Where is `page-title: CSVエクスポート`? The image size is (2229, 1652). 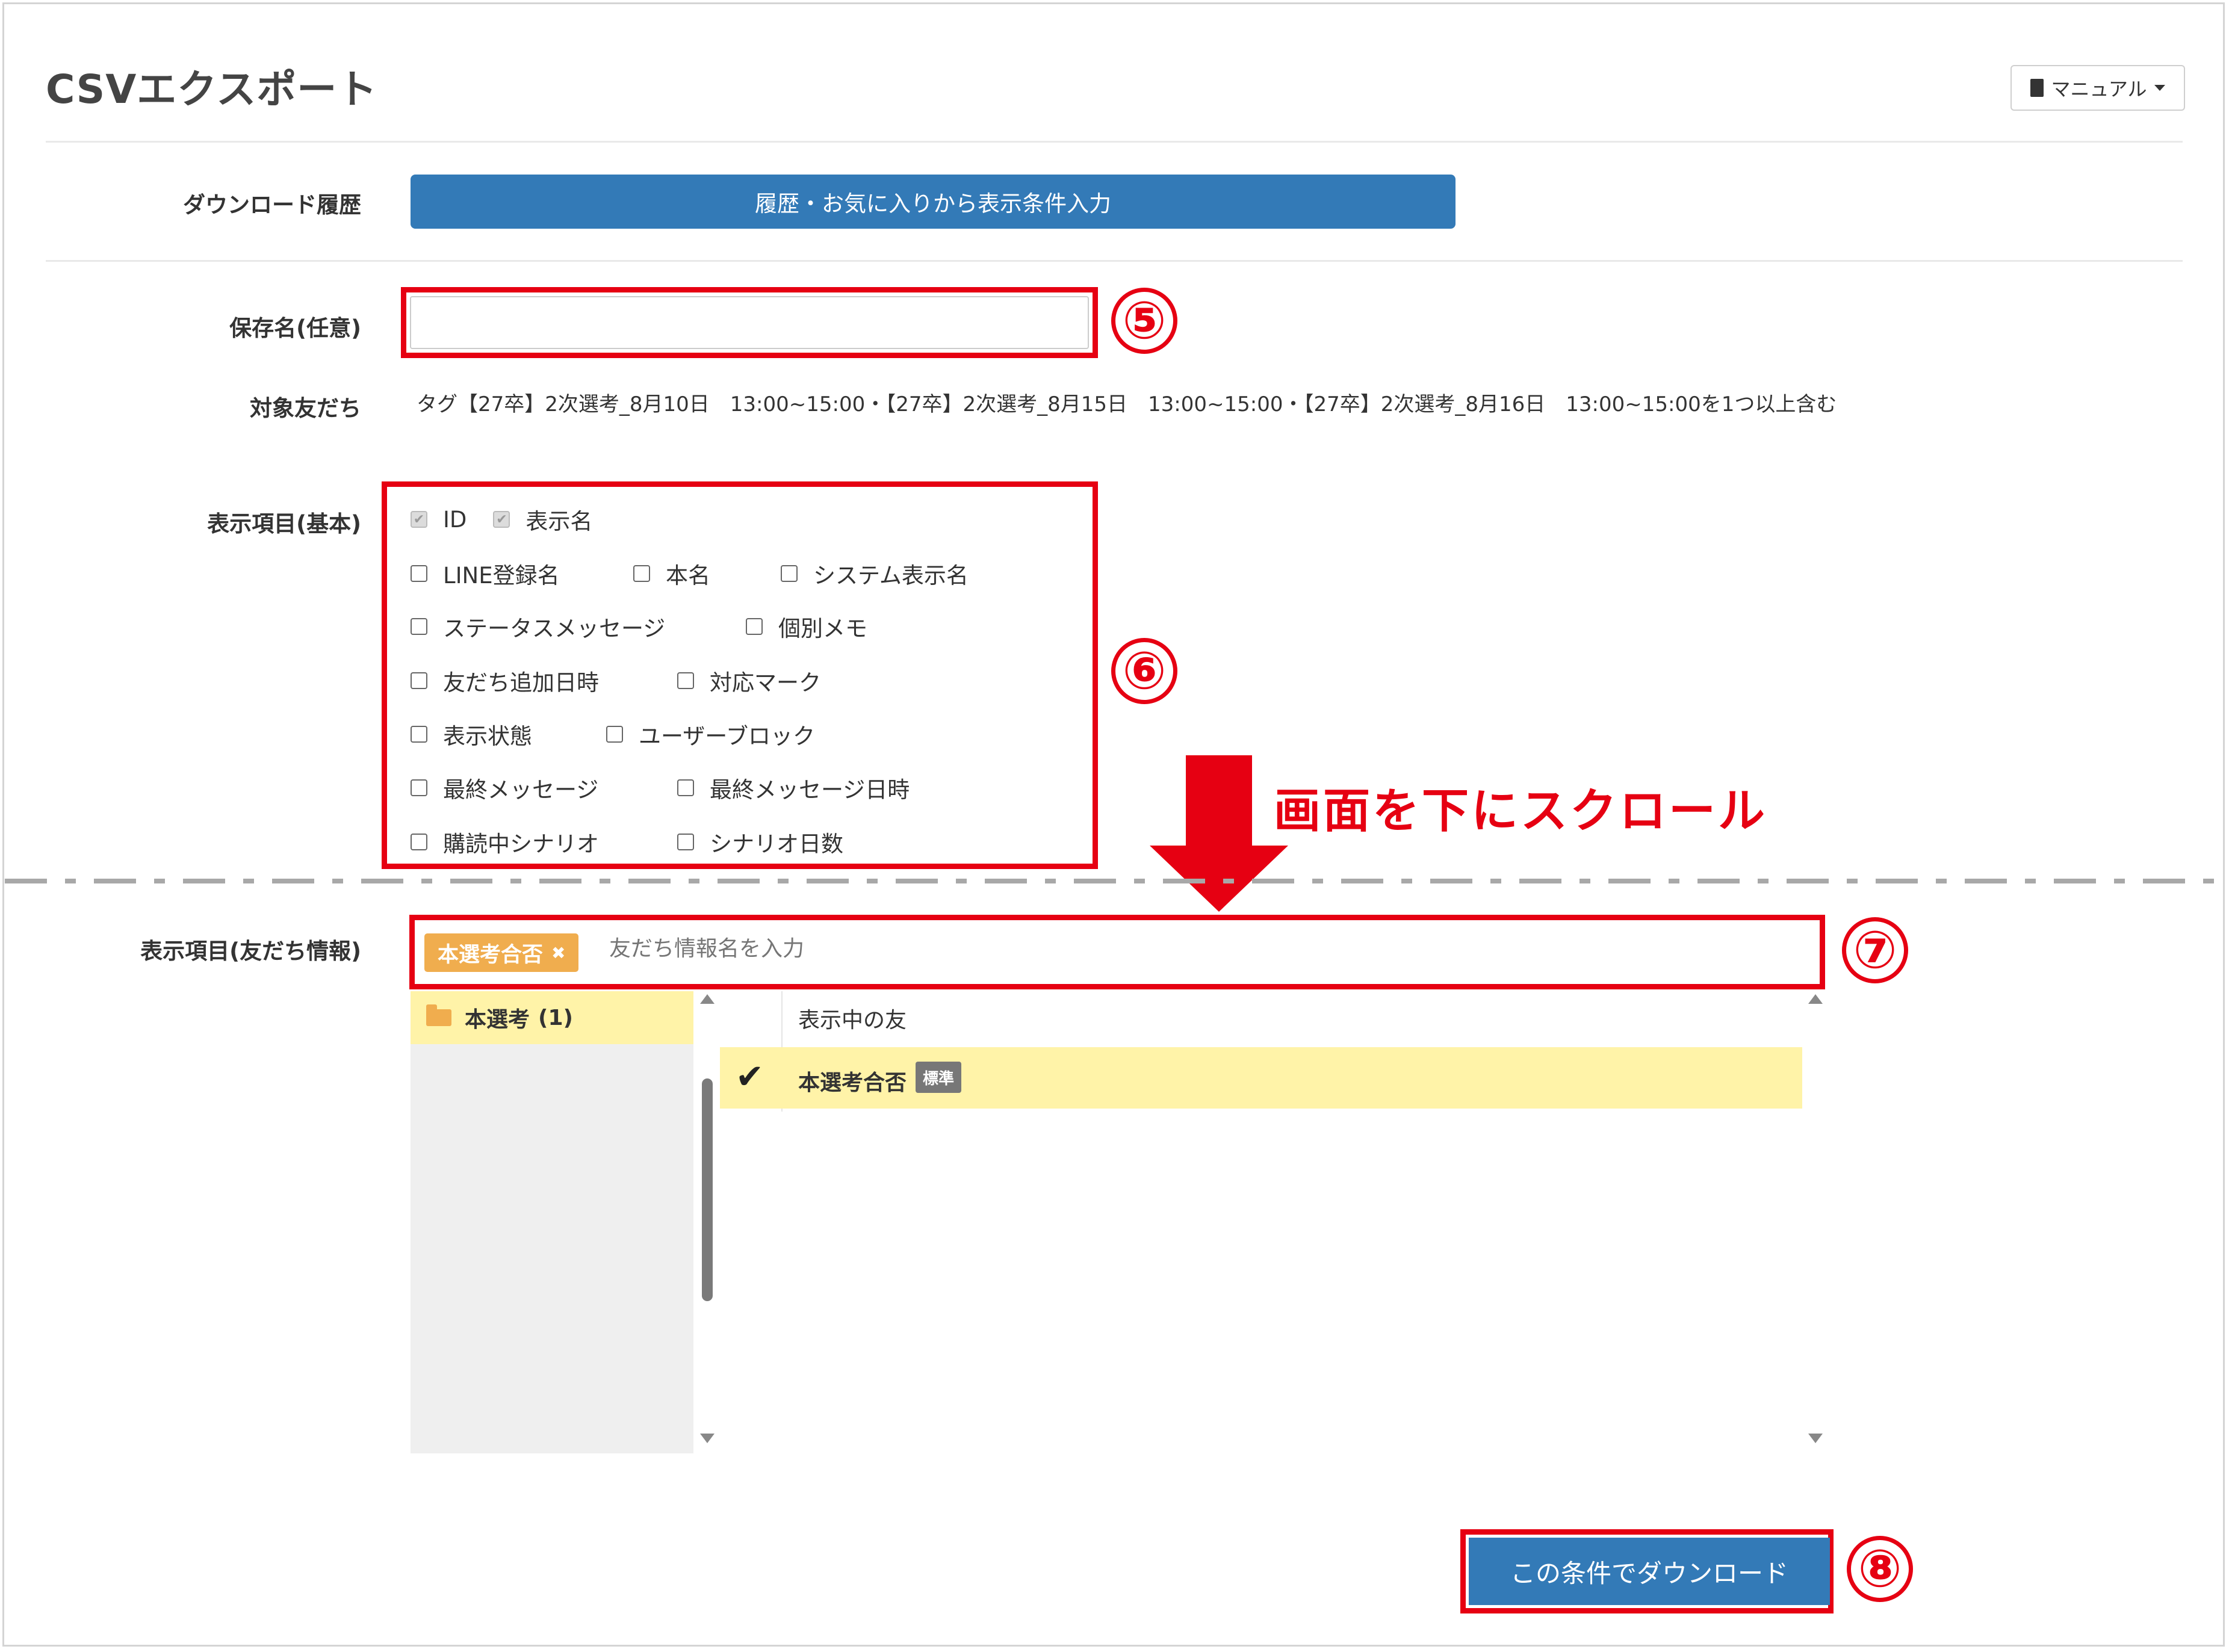 page-title: CSVエクスポート is located at coordinates (212, 90).